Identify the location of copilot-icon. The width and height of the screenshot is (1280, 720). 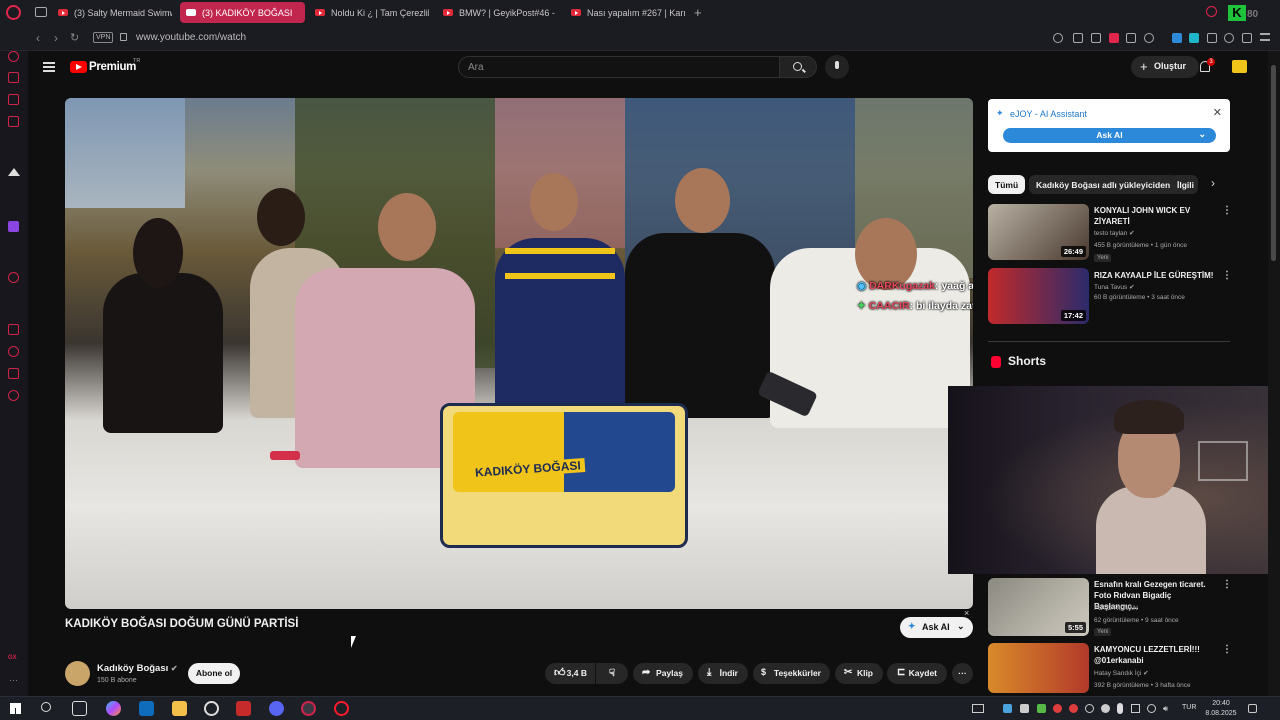
(113, 708).